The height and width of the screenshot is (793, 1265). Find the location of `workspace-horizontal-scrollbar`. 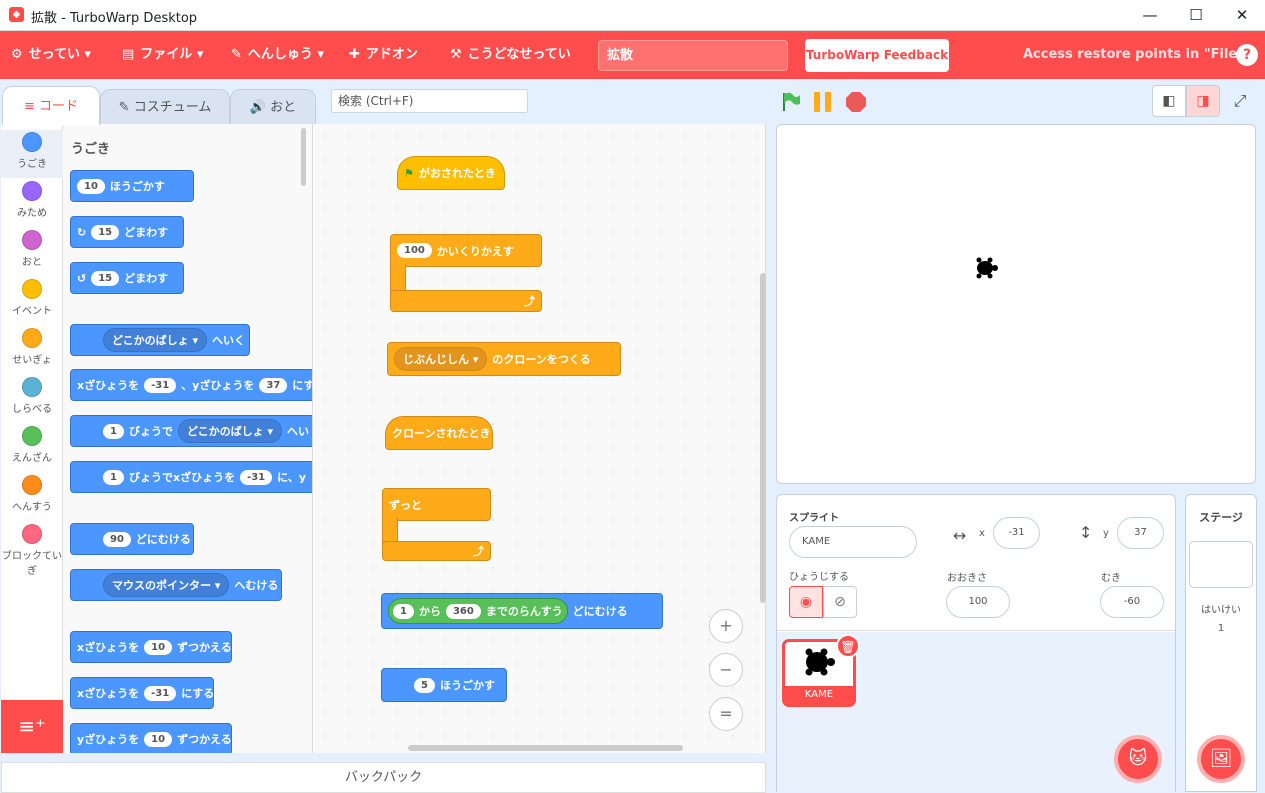

workspace-horizontal-scrollbar is located at coordinates (545, 748).